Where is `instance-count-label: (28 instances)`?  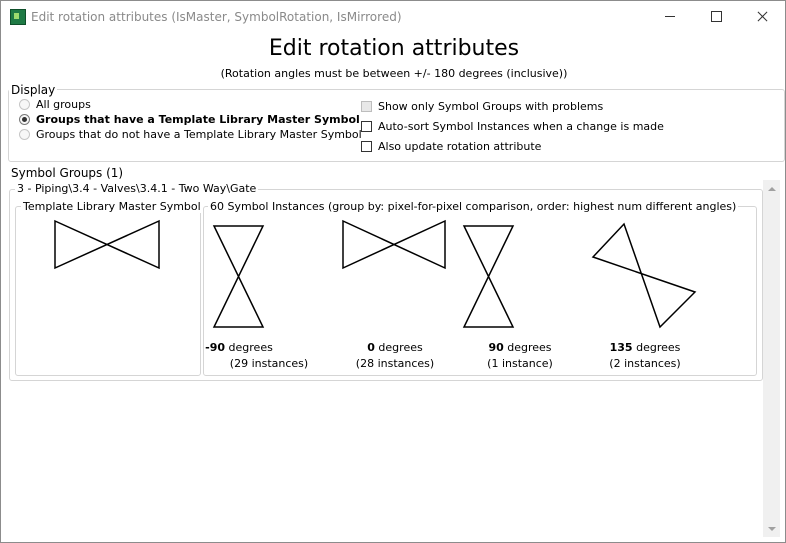 instance-count-label: (28 instances) is located at coordinates (395, 363).